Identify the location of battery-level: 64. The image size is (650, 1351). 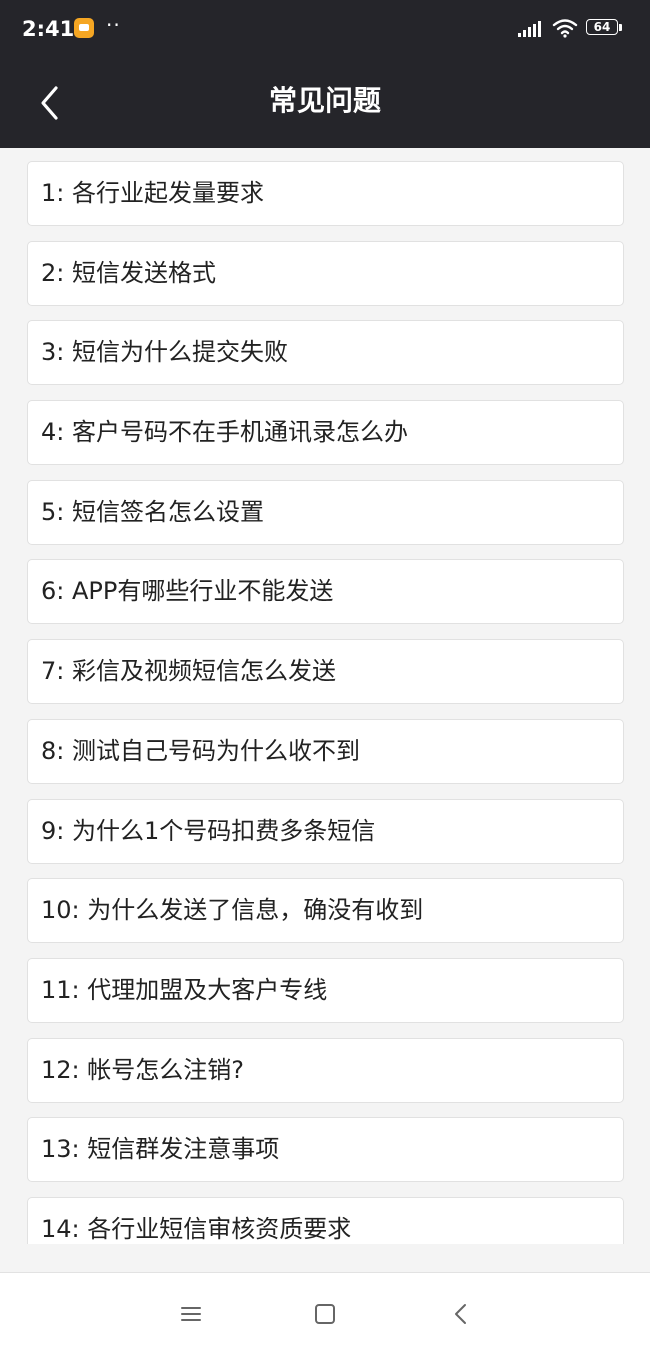
(602, 27).